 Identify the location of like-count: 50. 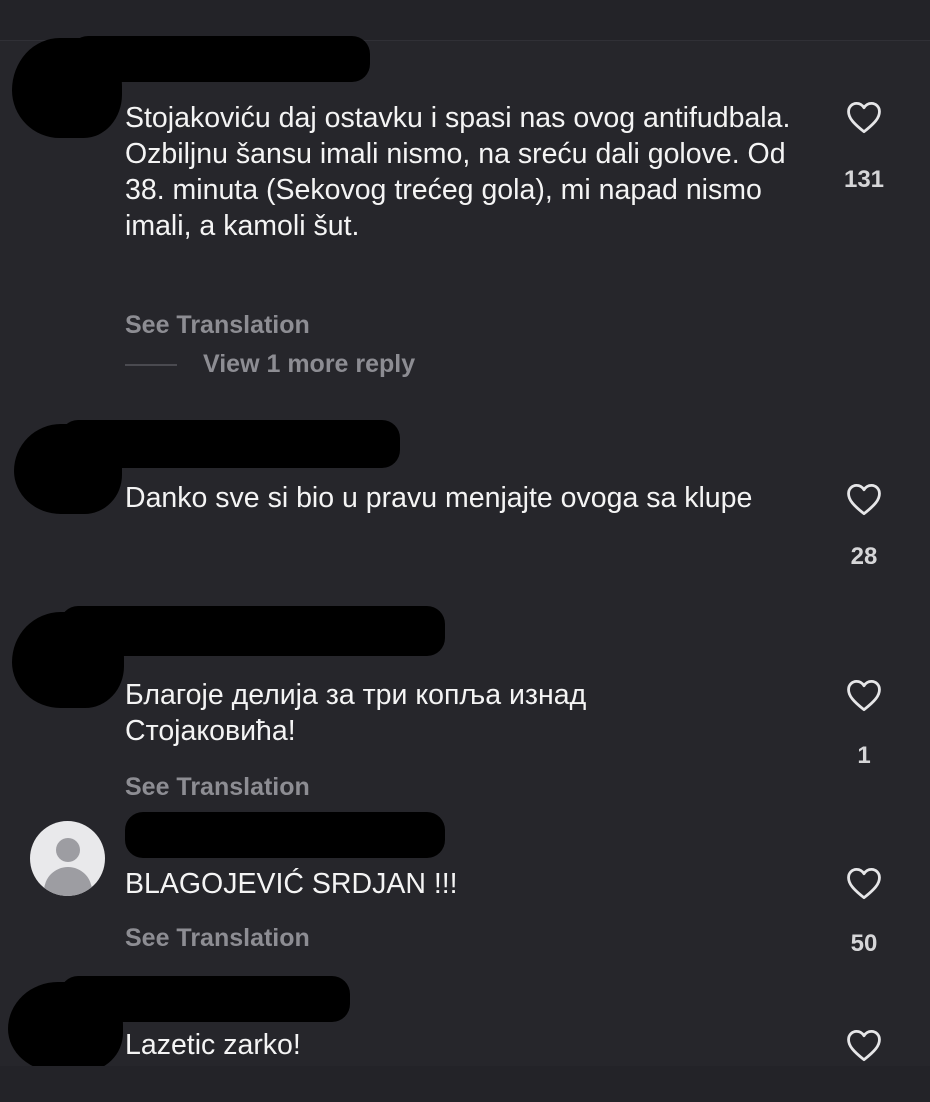
(864, 943).